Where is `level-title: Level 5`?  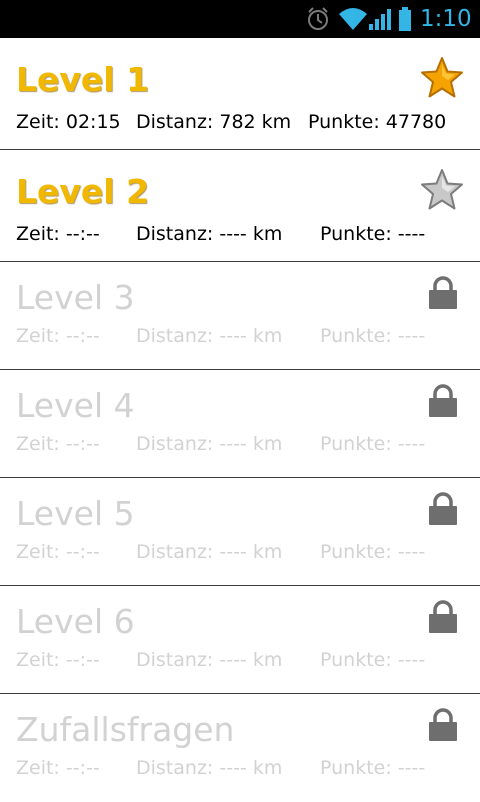 level-title: Level 5 is located at coordinates (75, 513).